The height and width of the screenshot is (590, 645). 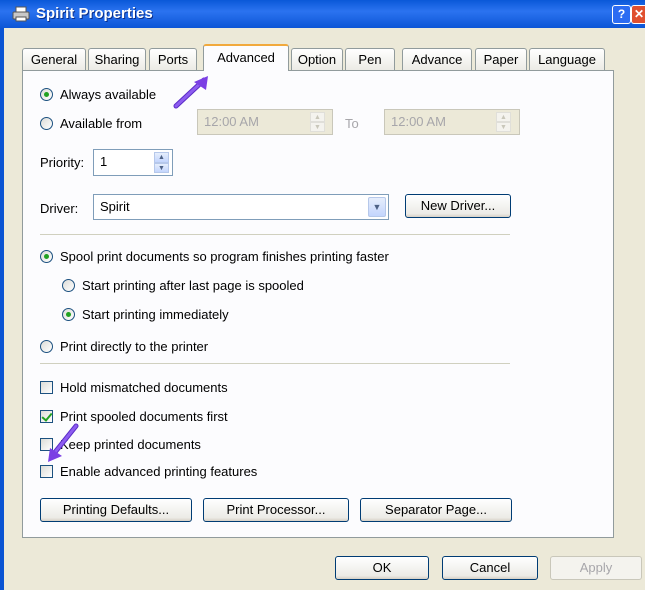 I want to click on to-label: To, so click(x=352, y=123).